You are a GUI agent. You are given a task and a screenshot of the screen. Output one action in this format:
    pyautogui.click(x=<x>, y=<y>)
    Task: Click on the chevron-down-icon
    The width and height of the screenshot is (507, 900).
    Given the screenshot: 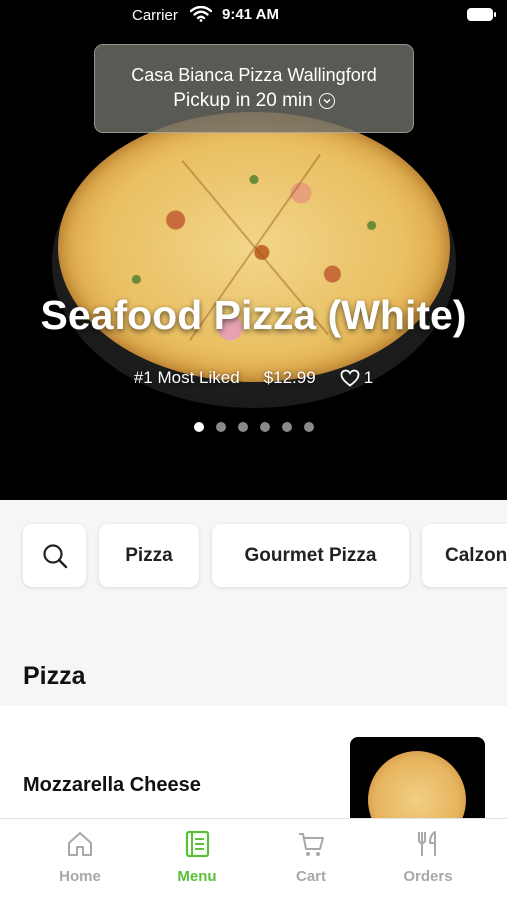 What is the action you would take?
    pyautogui.click(x=326, y=101)
    